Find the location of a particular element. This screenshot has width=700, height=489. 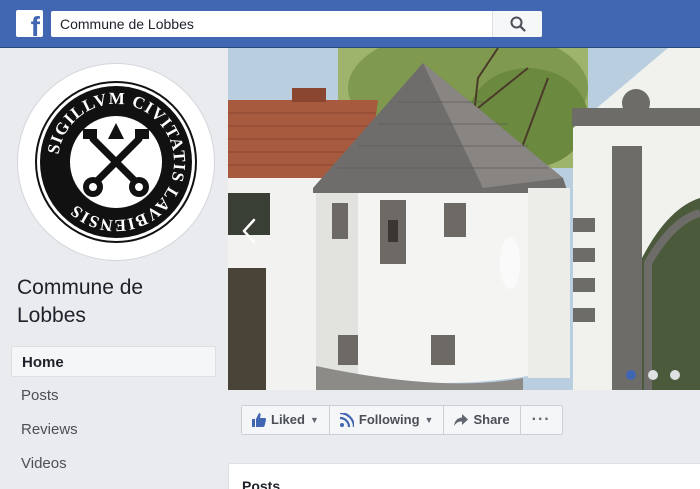

search-icon is located at coordinates (518, 24).